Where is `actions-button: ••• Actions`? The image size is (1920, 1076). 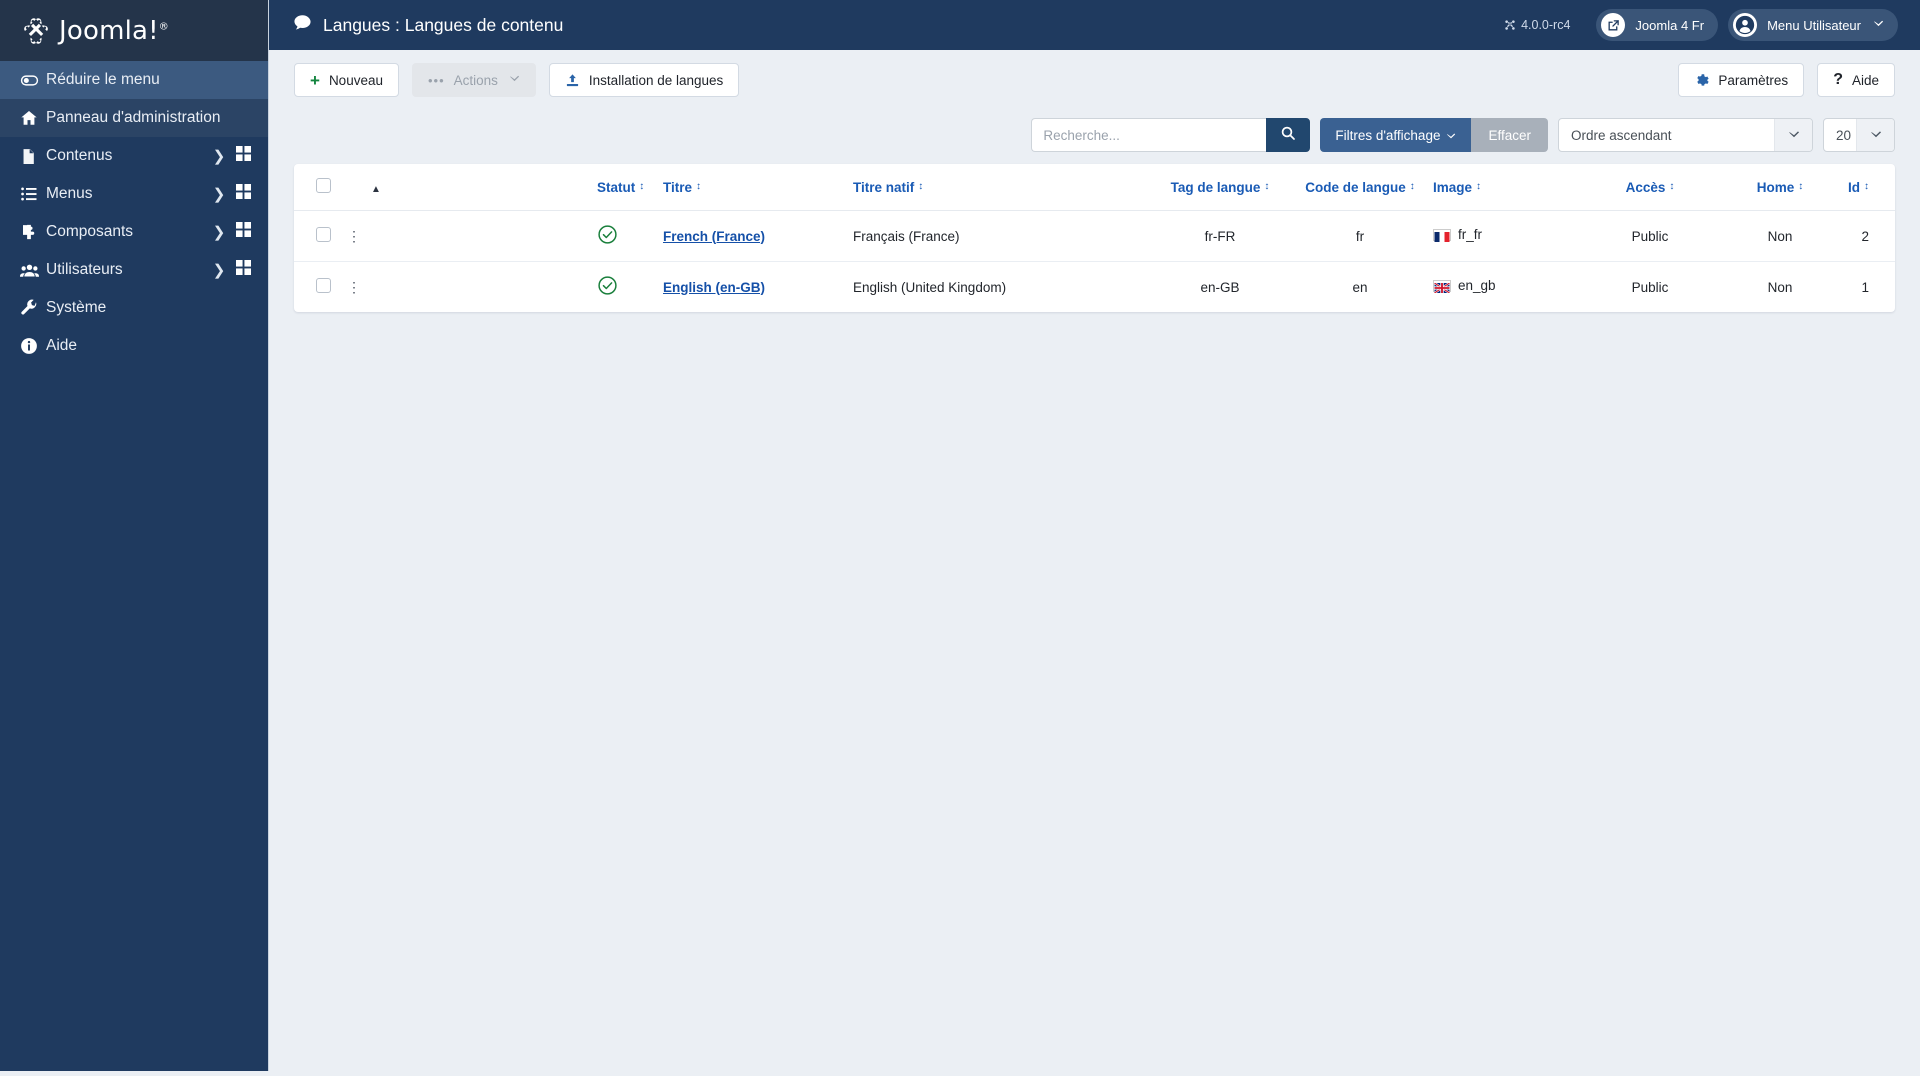 actions-button: ••• Actions is located at coordinates (473, 80).